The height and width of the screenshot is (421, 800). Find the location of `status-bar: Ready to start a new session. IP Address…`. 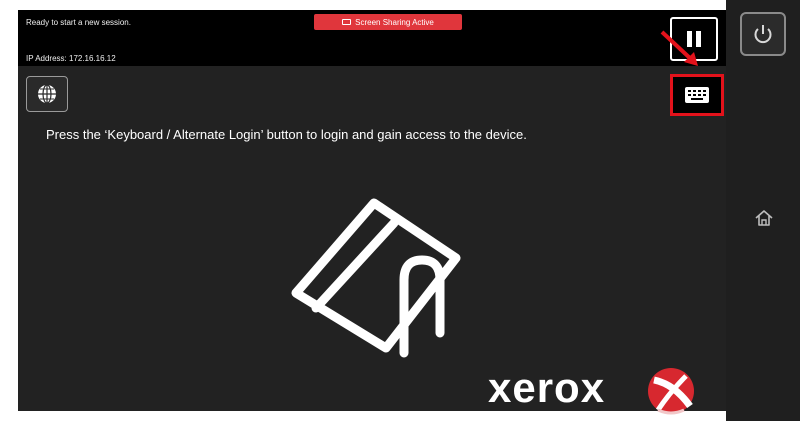

status-bar: Ready to start a new session. IP Address… is located at coordinates (372, 38).